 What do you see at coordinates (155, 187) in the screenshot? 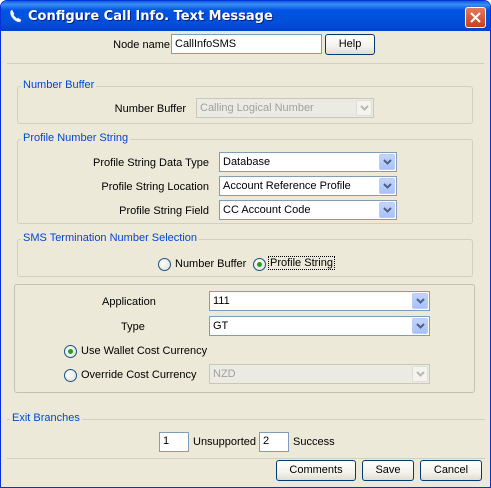
I see `profile-string-location-label: Profile String Location` at bounding box center [155, 187].